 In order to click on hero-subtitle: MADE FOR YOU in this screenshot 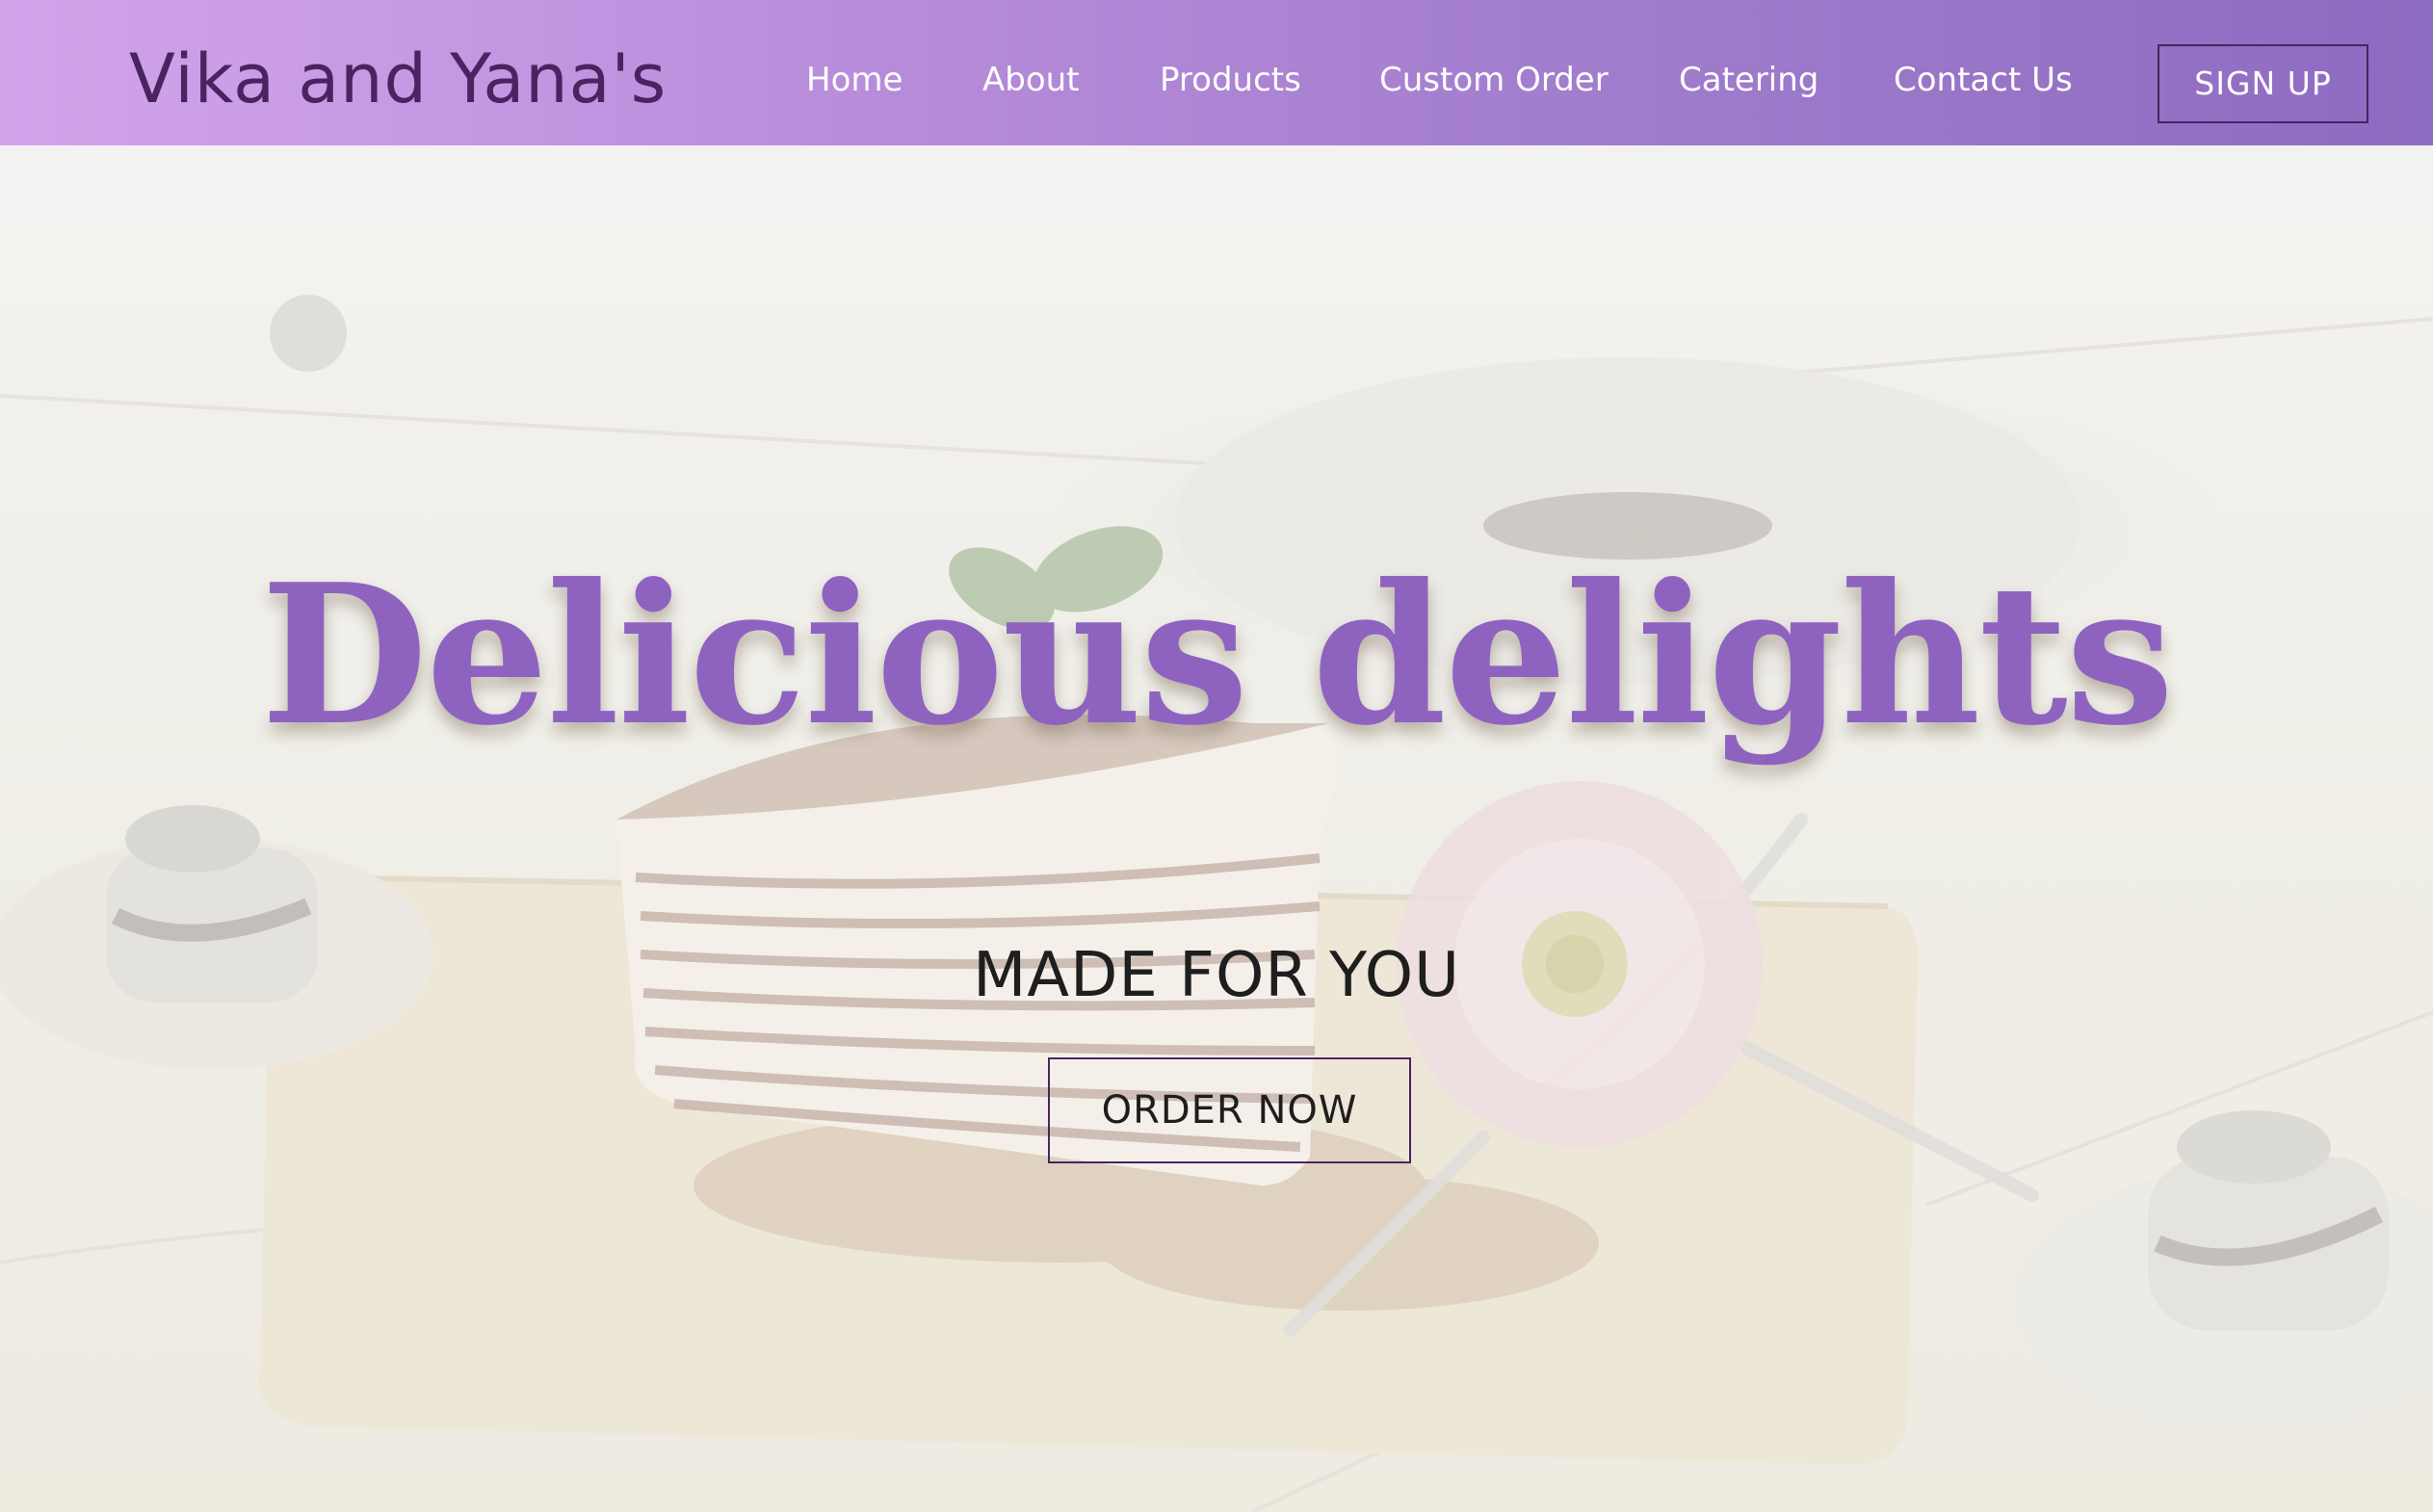, I will do `click(1216, 975)`.